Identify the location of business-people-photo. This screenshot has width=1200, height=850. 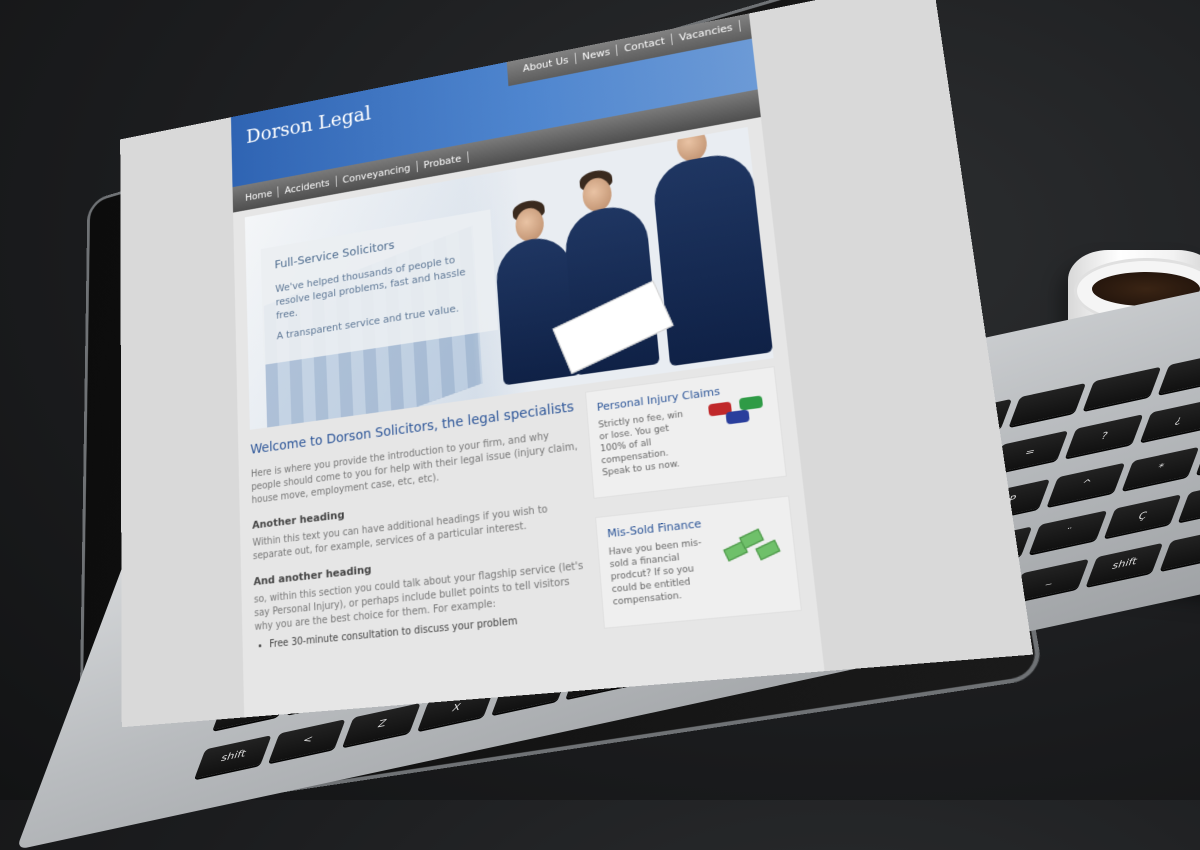
(618, 262).